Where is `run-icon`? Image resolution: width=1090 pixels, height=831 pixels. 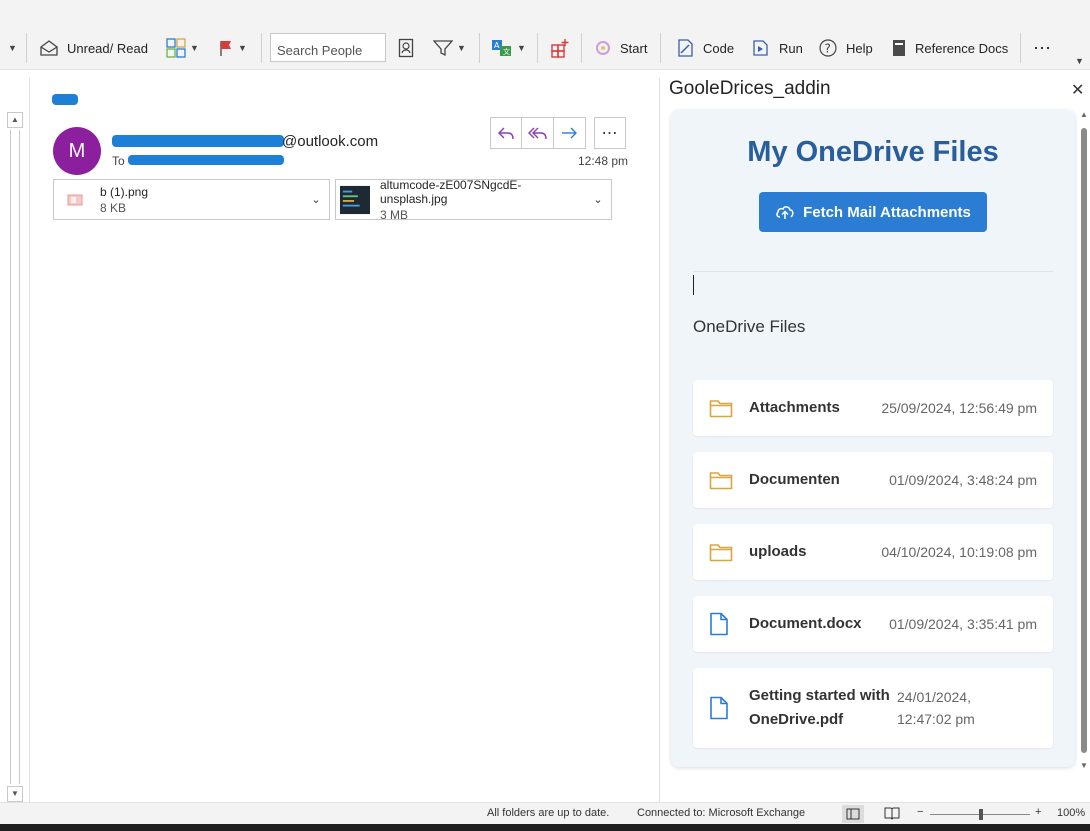
run-icon is located at coordinates (760, 48).